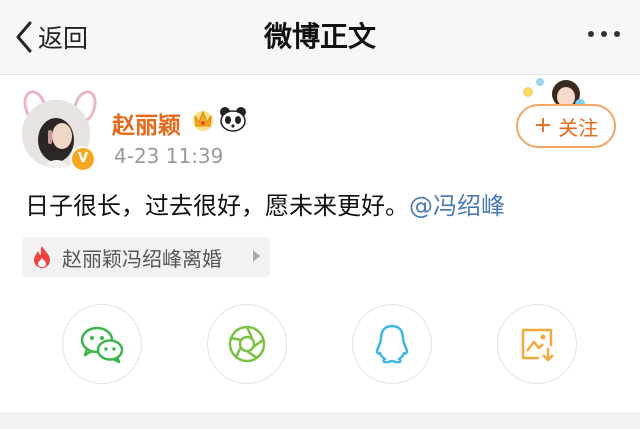 The image size is (640, 429). I want to click on share-qq-button, so click(392, 344).